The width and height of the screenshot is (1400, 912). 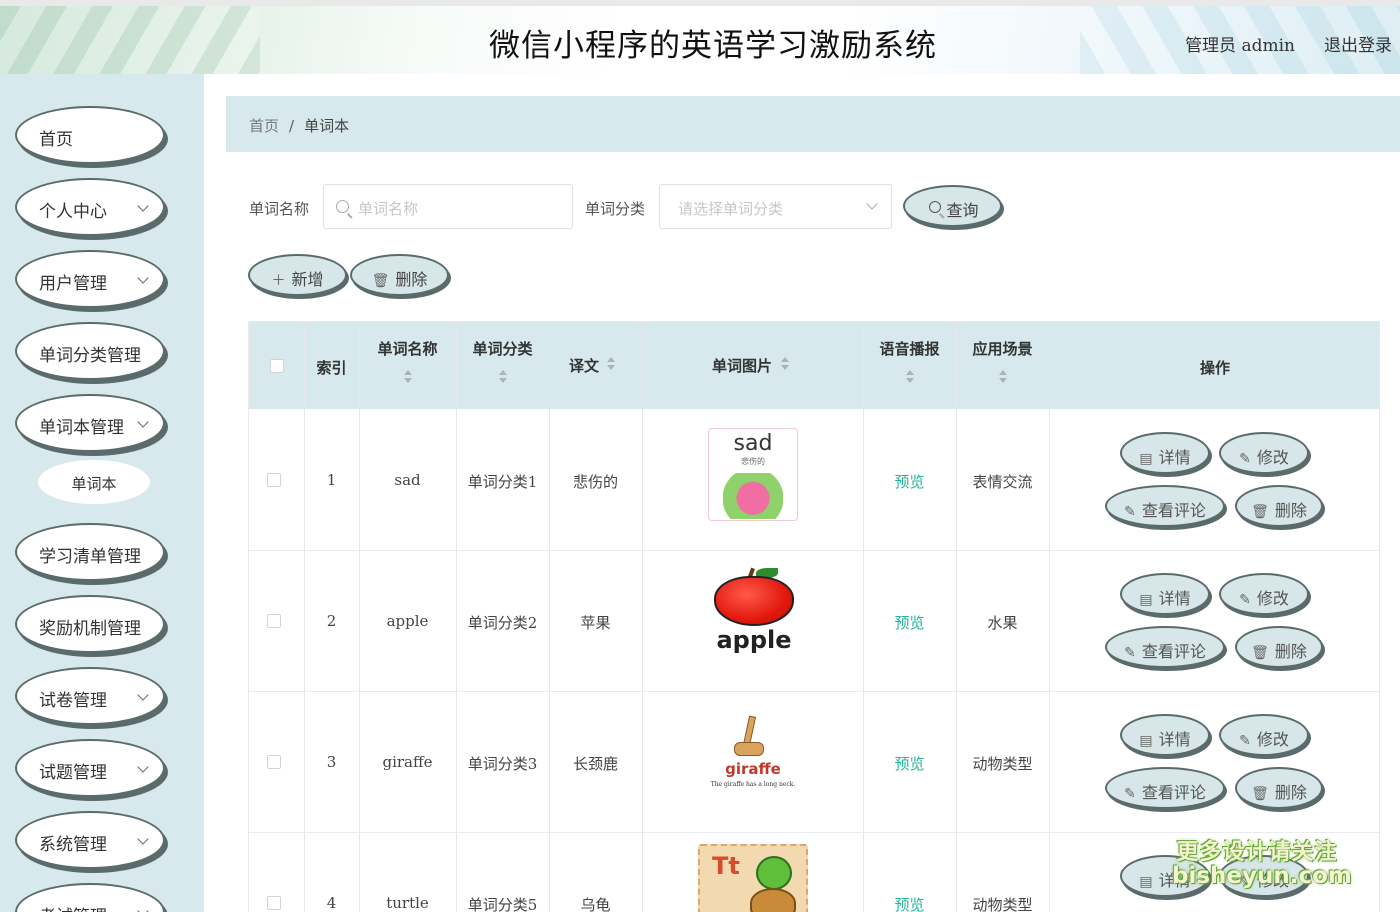 I want to click on cell-word-category: 单词分类2, so click(x=502, y=623).